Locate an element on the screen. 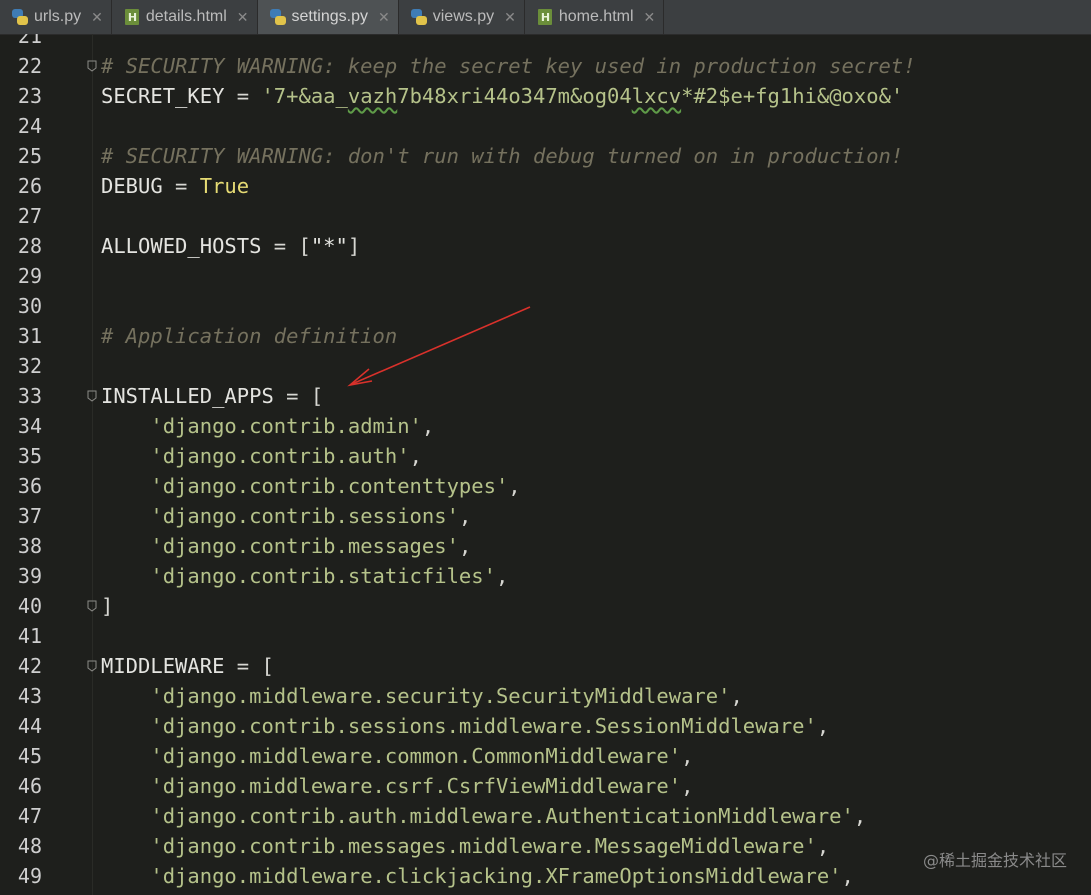  tab-label: urls.py is located at coordinates (58, 16).